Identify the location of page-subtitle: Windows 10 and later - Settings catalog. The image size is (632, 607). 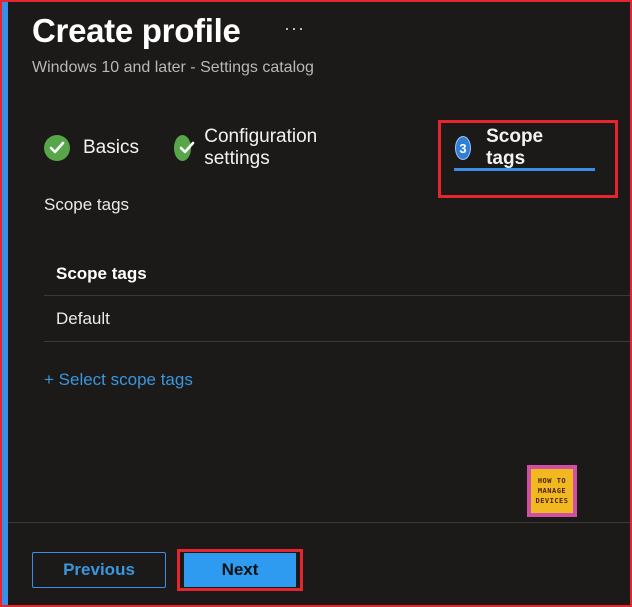
(173, 67).